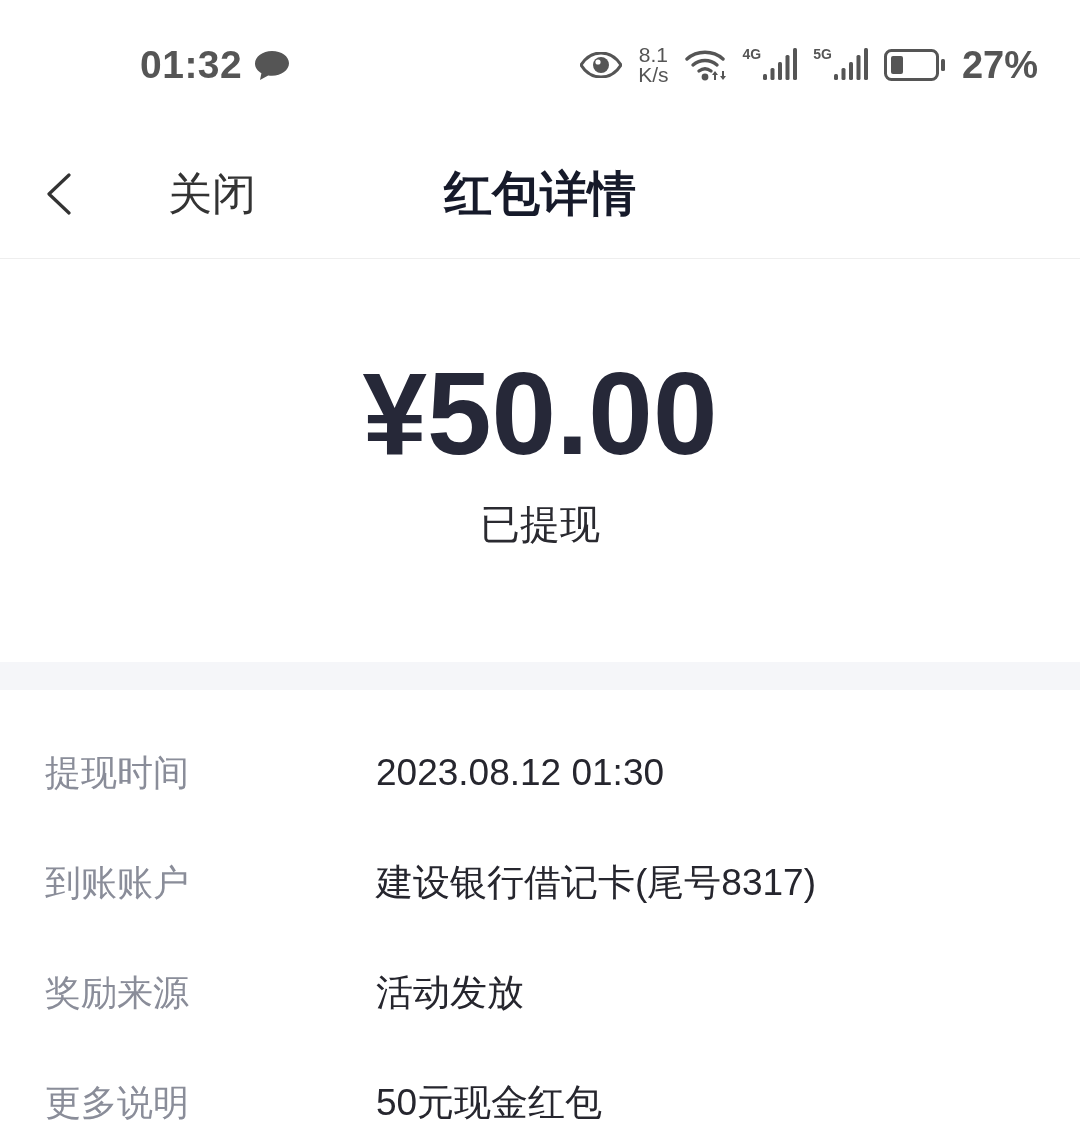  Describe the element at coordinates (117, 772) in the screenshot. I see `detail-label: 提现时间` at that location.